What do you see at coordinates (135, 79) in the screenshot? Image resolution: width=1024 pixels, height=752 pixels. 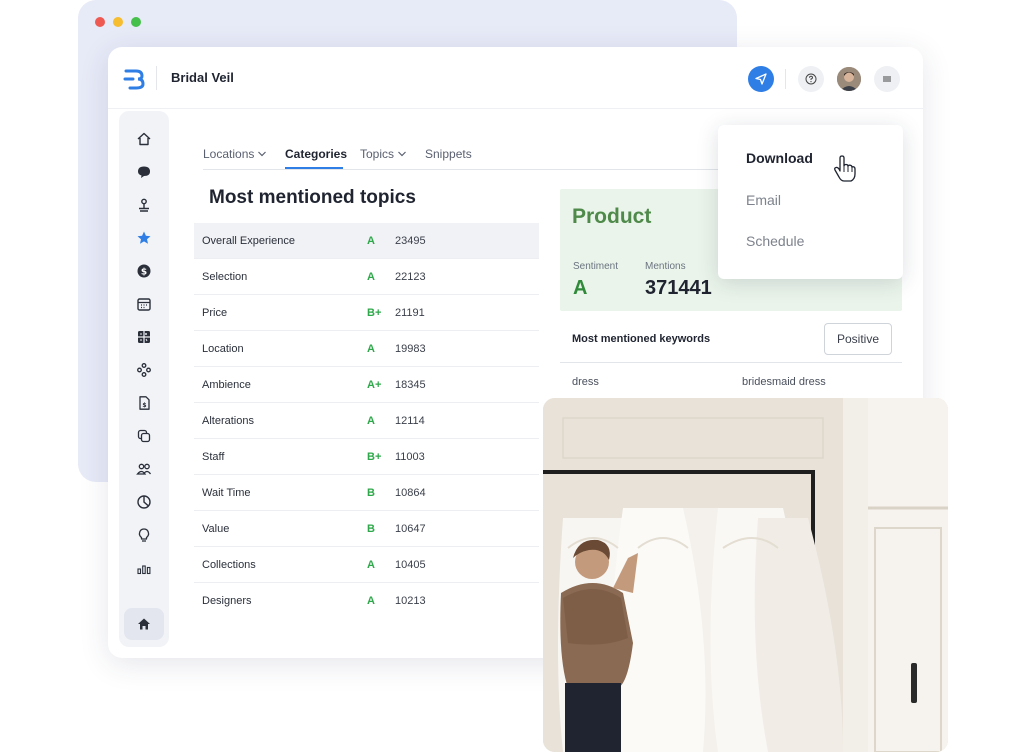 I see `brand-logo-icon` at bounding box center [135, 79].